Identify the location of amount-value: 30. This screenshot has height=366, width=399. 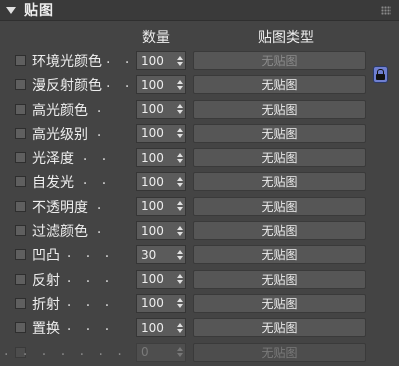
(157, 255).